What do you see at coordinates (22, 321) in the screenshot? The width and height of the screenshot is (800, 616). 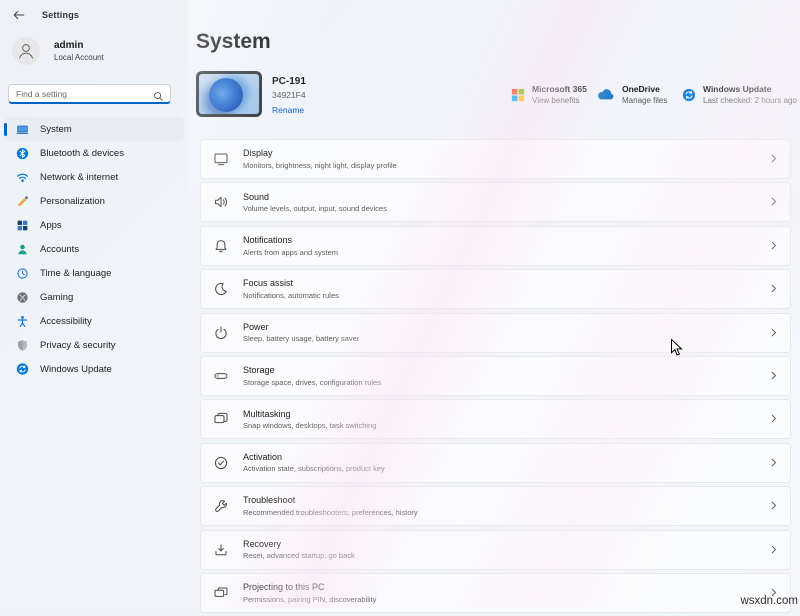 I see `accessibility-icon` at bounding box center [22, 321].